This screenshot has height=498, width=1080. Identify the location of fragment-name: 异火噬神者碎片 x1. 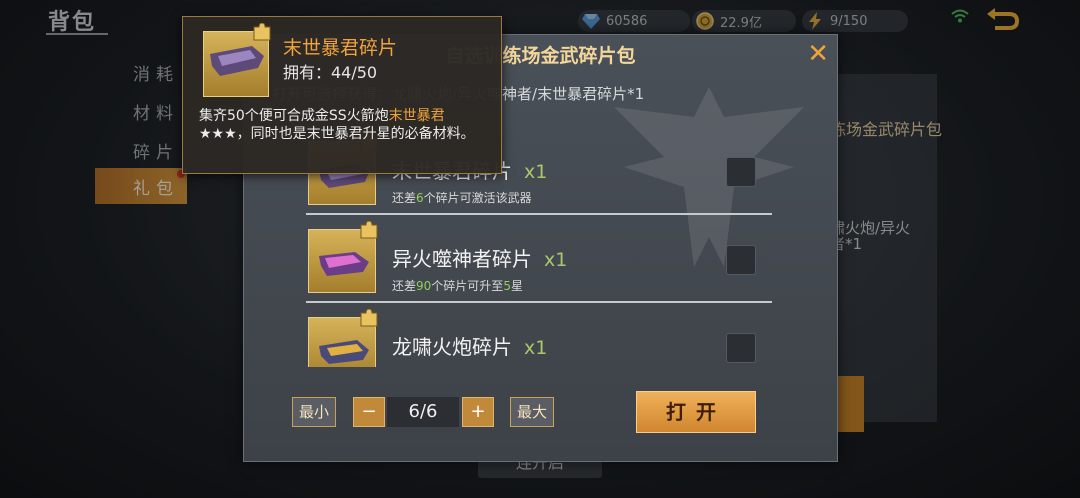
(479, 257).